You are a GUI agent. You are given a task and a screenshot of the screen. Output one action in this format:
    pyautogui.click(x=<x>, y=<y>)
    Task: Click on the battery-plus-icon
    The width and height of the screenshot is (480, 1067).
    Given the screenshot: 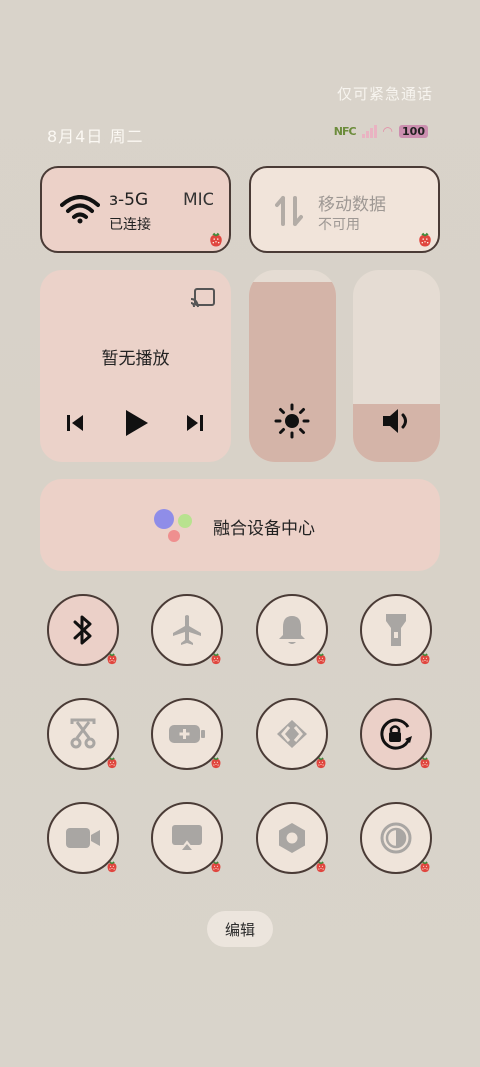 What is the action you would take?
    pyautogui.click(x=187, y=734)
    